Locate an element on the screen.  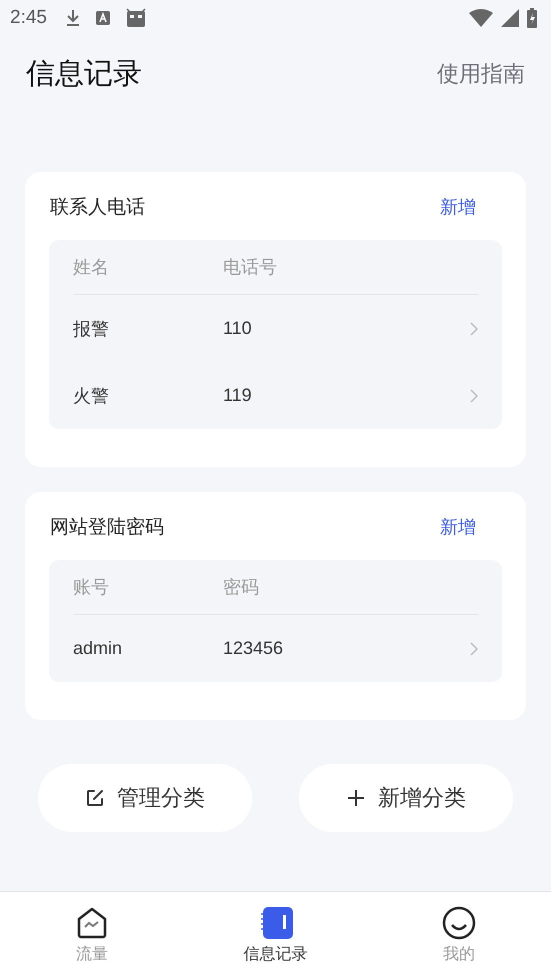
table-row: admin 123456 is located at coordinates (275, 648).